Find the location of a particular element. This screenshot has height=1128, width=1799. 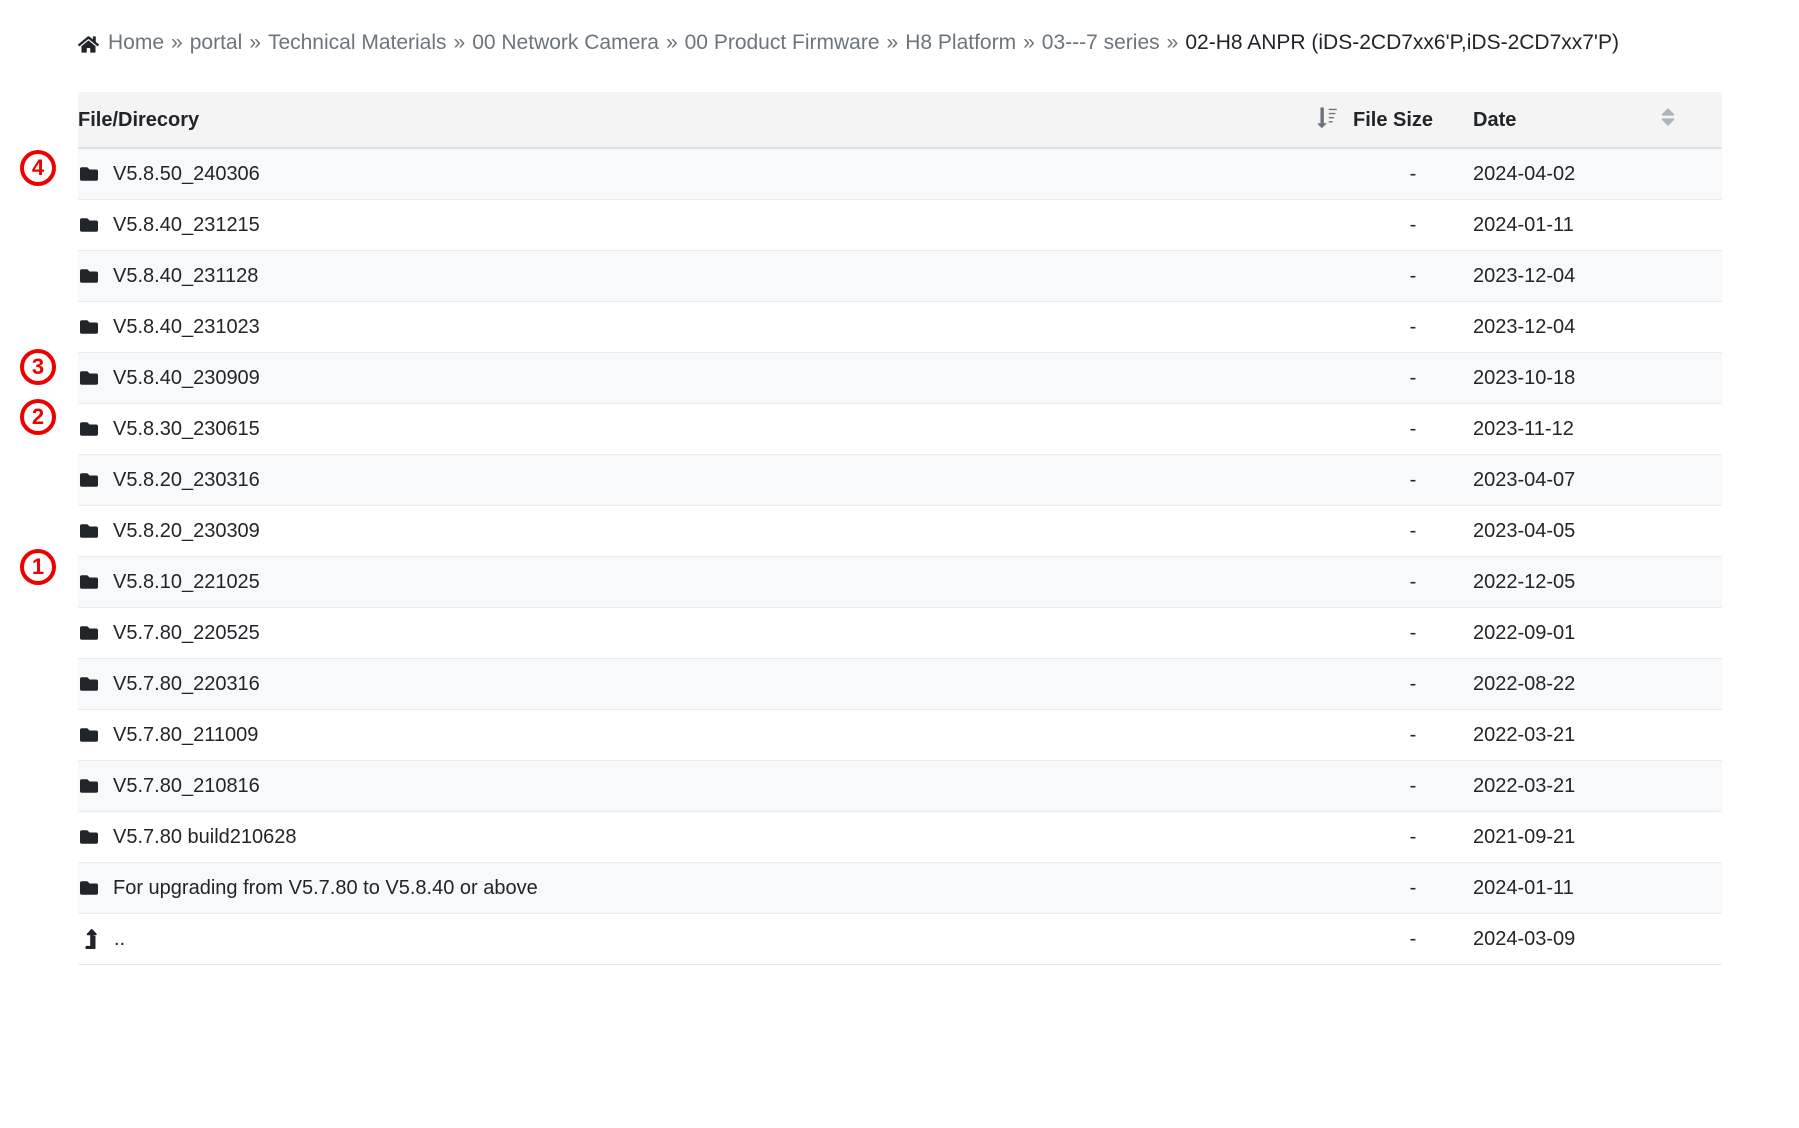

cell-file-name: V5.8.20_230316 is located at coordinates (715, 480).